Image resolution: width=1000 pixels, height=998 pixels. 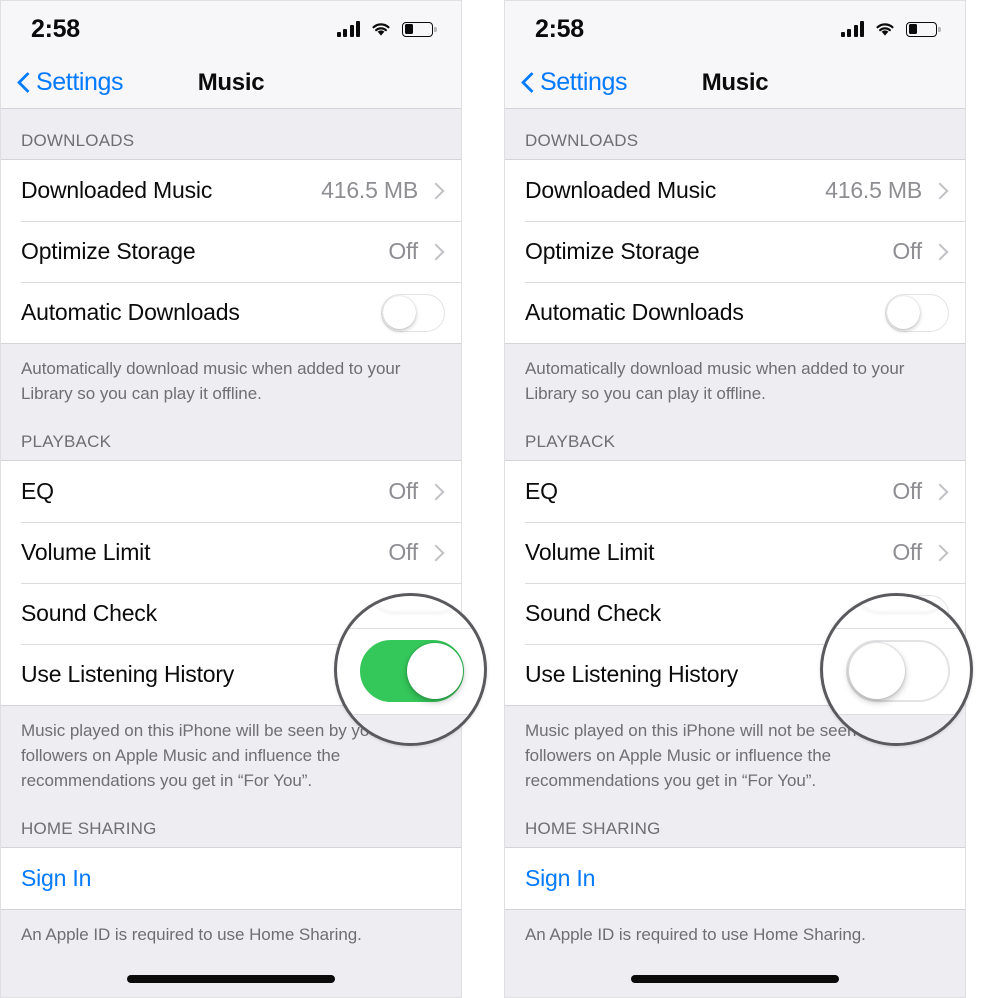 I want to click on status-time: 2:58, so click(x=55, y=28).